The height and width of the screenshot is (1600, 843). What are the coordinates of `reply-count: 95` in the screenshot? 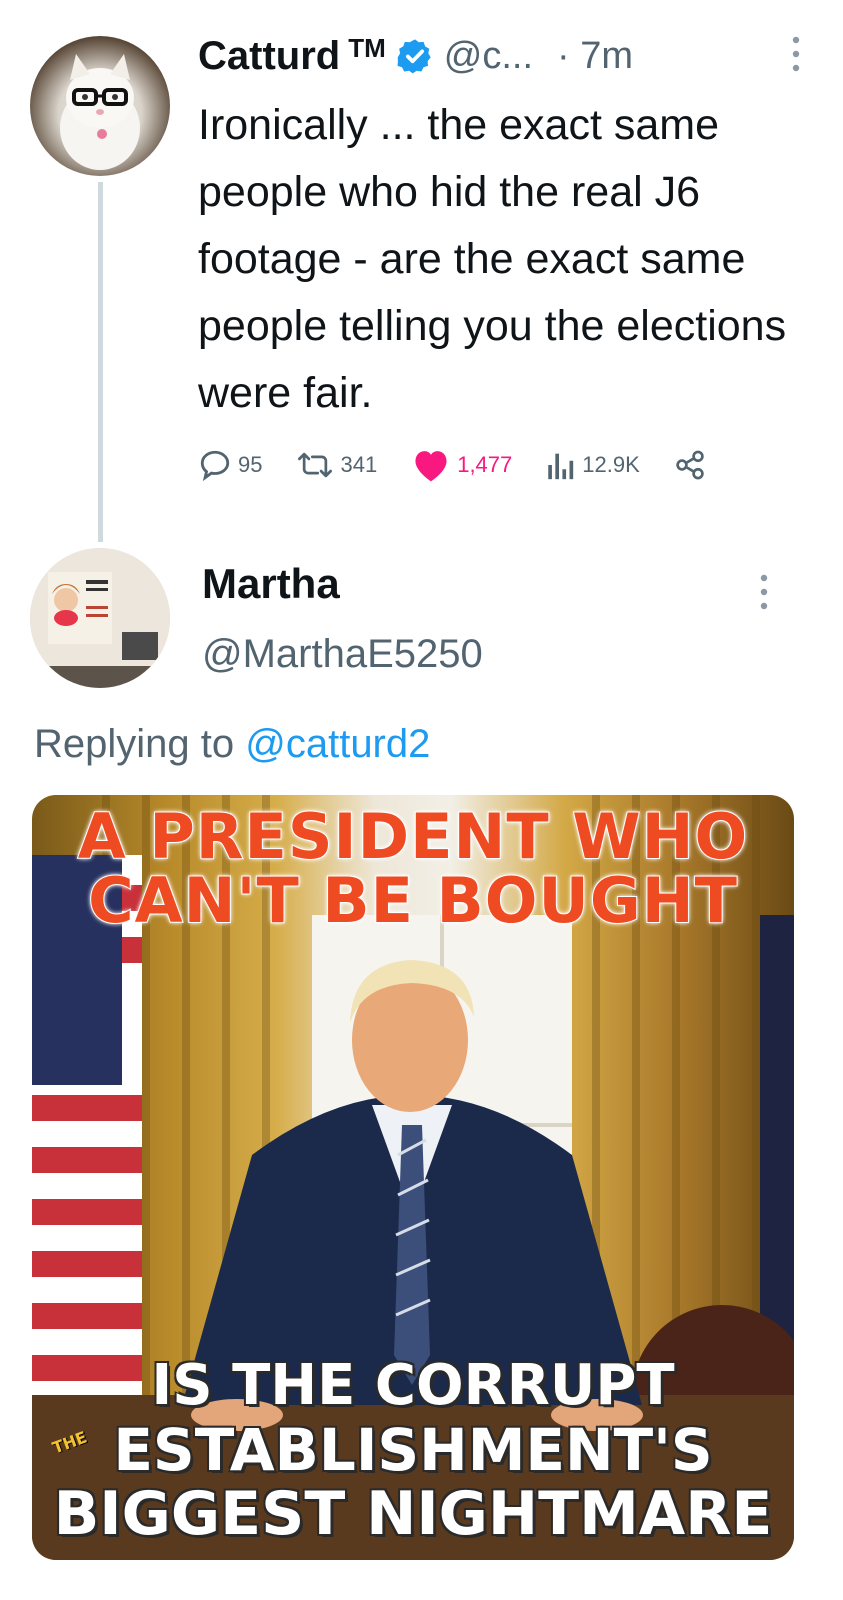 It's located at (250, 464).